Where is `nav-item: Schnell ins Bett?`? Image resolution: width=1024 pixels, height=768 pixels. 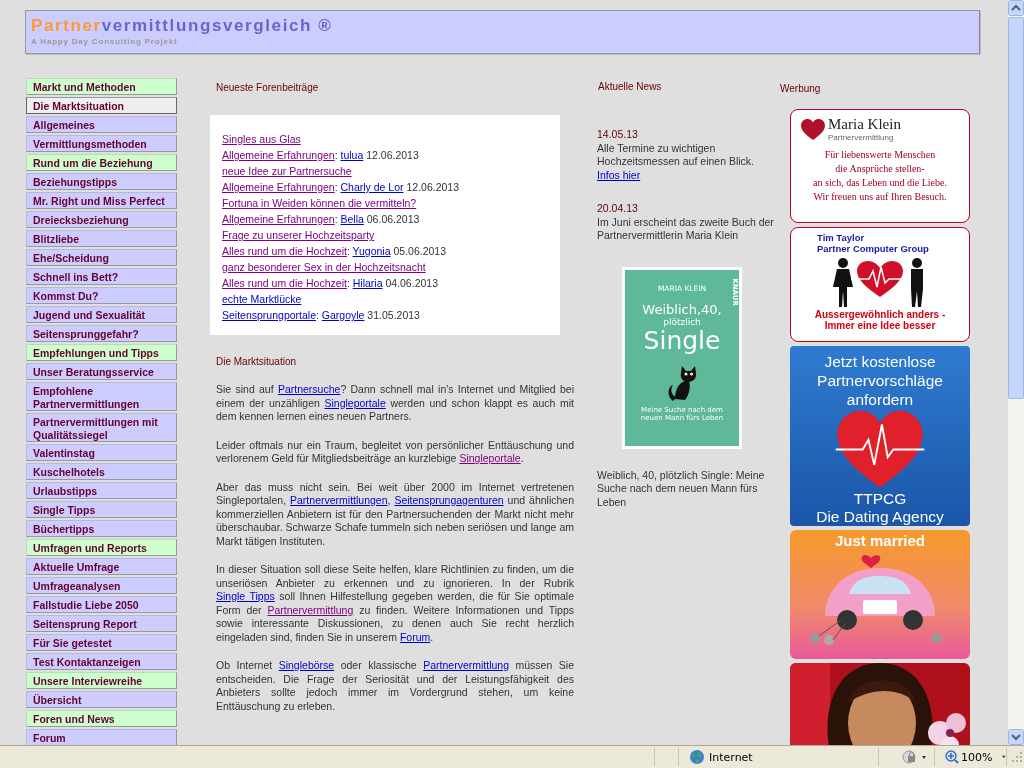 nav-item: Schnell ins Bett? is located at coordinates (101, 276).